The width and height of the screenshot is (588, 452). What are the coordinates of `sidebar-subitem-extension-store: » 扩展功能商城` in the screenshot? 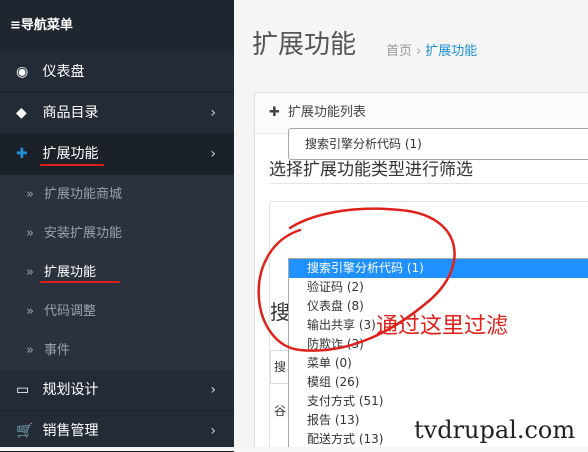 It's located at (117, 194).